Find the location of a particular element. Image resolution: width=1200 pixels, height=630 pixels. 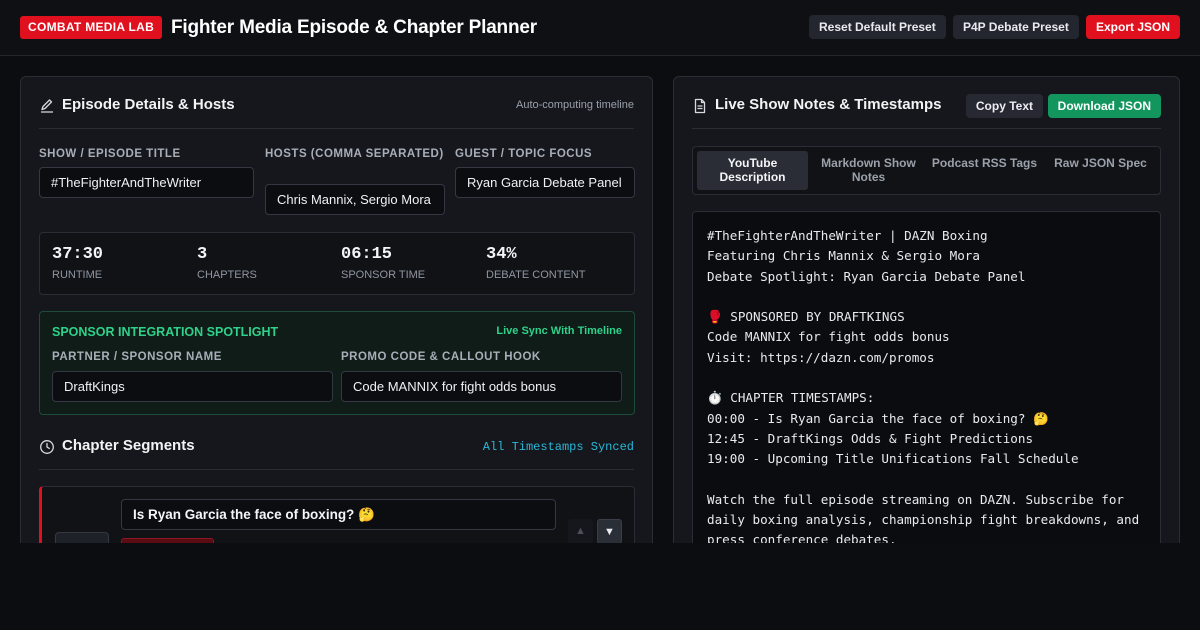

clock-icon is located at coordinates (47, 447).